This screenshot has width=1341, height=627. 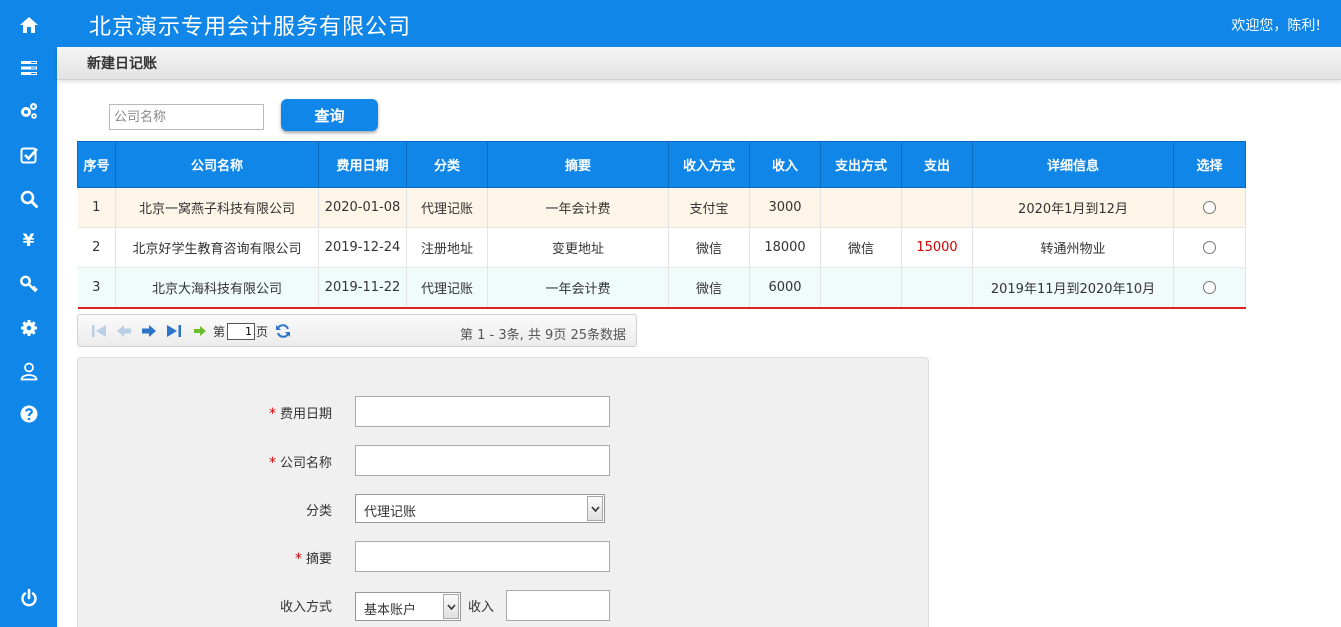 What do you see at coordinates (174, 331) in the screenshot?
I see `last-page-icon` at bounding box center [174, 331].